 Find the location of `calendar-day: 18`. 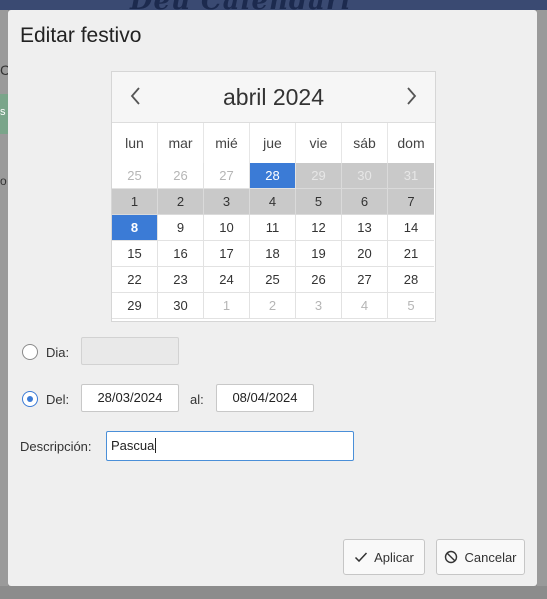

calendar-day: 18 is located at coordinates (273, 254).